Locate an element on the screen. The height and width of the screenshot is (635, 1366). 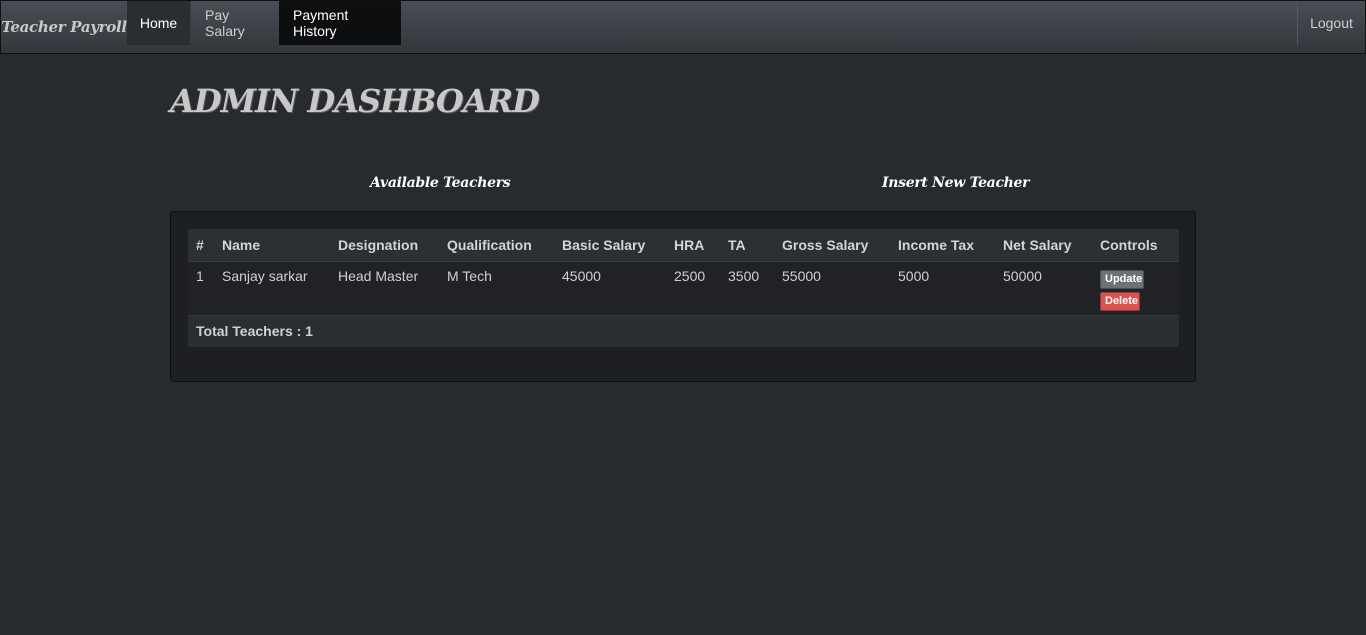
cell-hra: 2500 is located at coordinates (693, 288).